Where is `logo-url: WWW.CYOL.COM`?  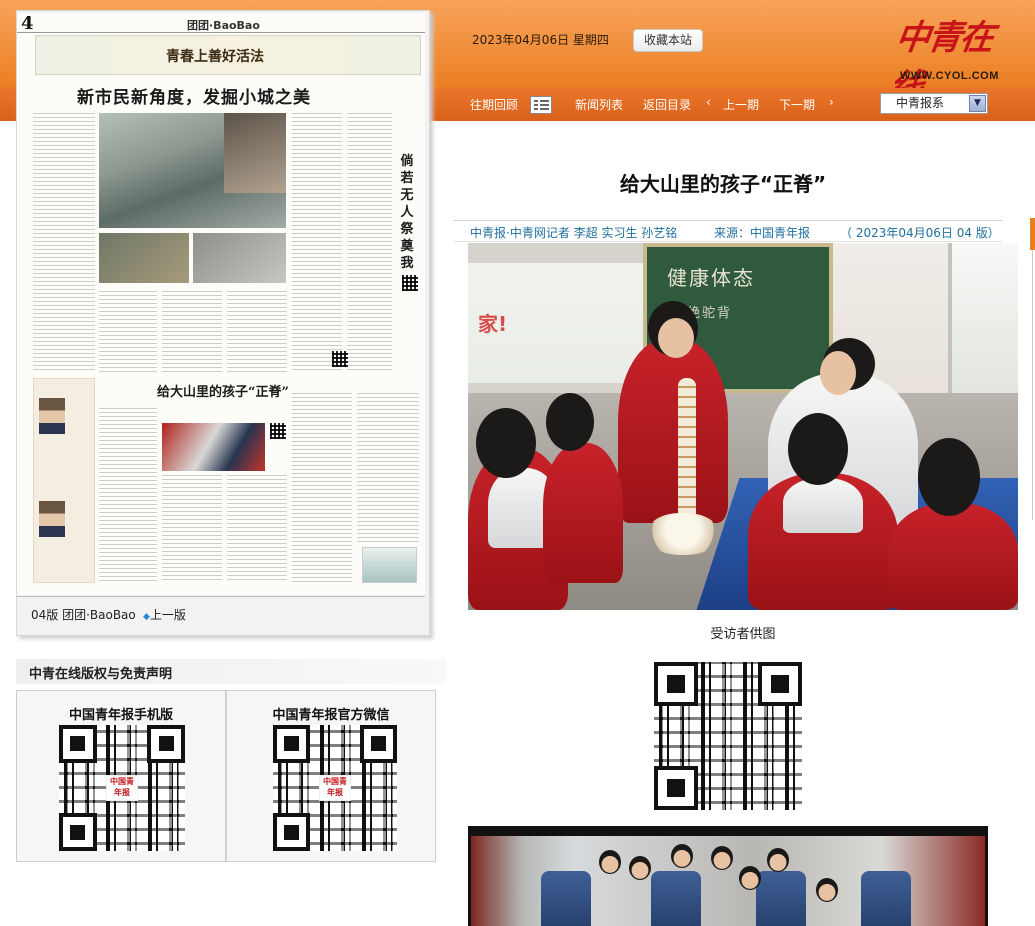 logo-url: WWW.CYOL.COM is located at coordinates (949, 76).